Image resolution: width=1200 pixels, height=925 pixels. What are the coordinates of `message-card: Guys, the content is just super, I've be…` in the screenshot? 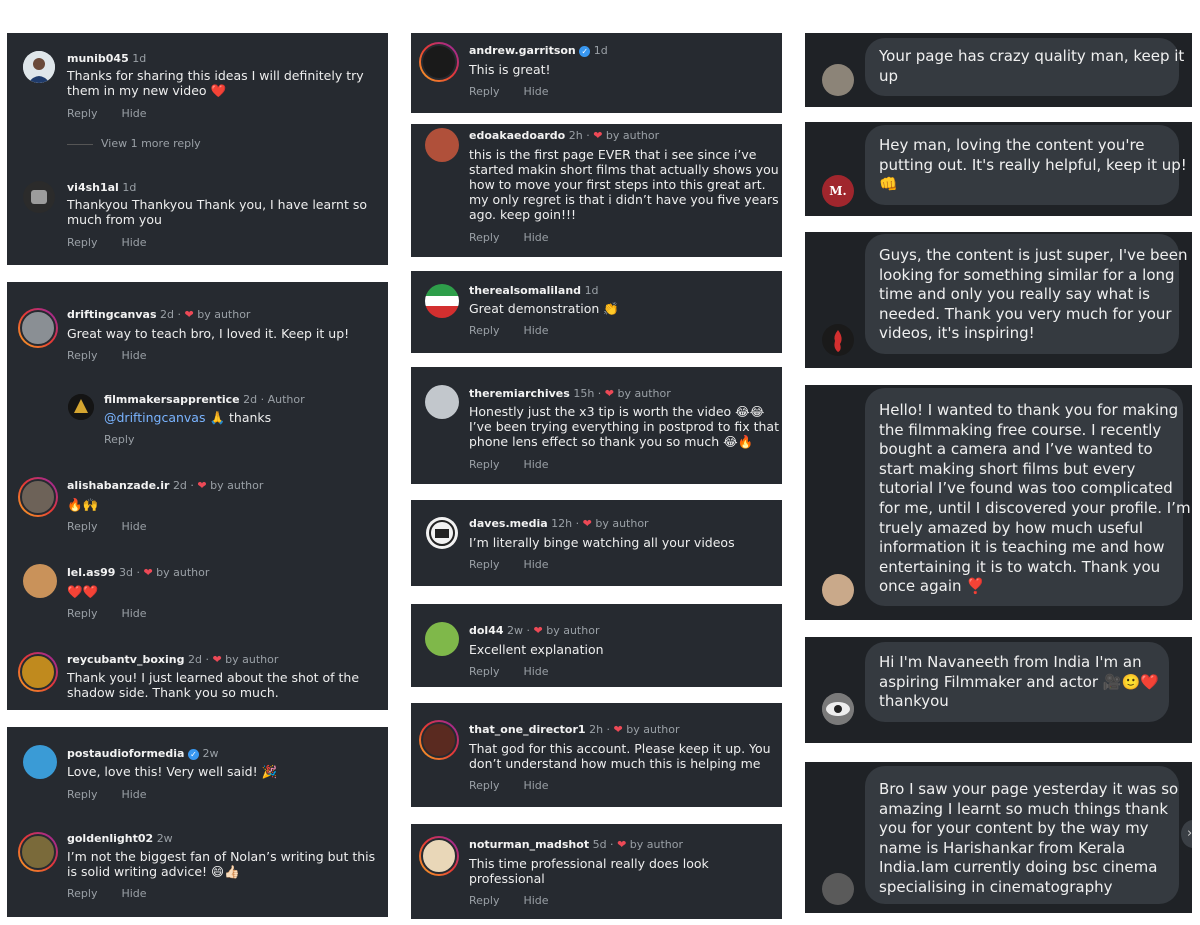 It's located at (998, 300).